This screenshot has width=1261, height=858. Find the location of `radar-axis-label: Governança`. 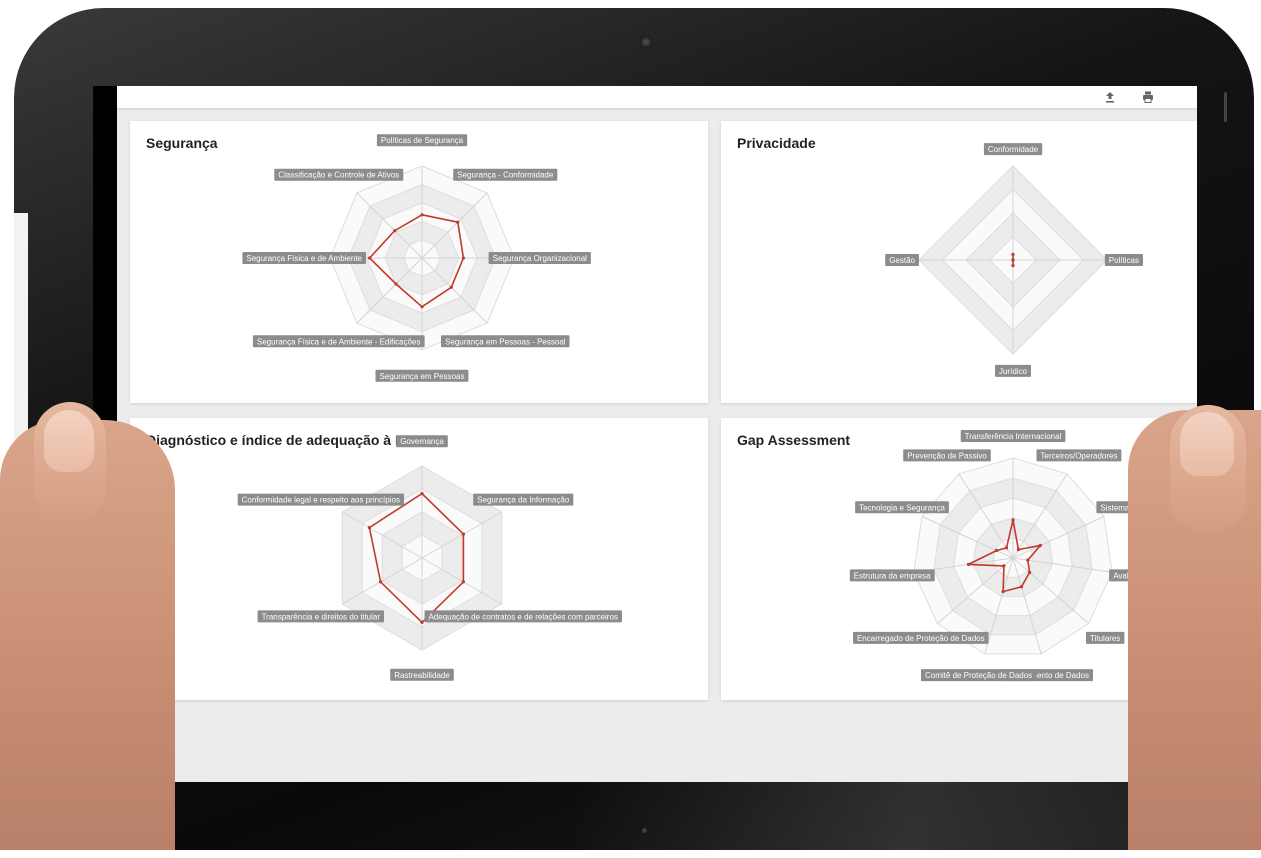

radar-axis-label: Governança is located at coordinates (422, 441).